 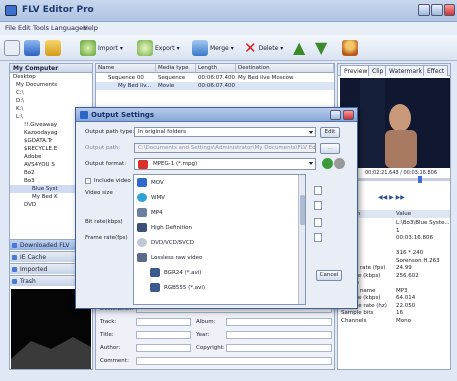 I want to click on property-value: 316 * 240, so click(x=410, y=253).